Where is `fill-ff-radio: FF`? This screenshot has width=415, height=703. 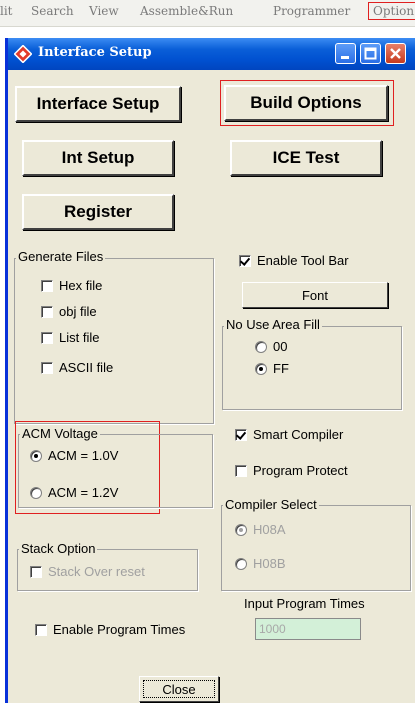 fill-ff-radio: FF is located at coordinates (272, 368).